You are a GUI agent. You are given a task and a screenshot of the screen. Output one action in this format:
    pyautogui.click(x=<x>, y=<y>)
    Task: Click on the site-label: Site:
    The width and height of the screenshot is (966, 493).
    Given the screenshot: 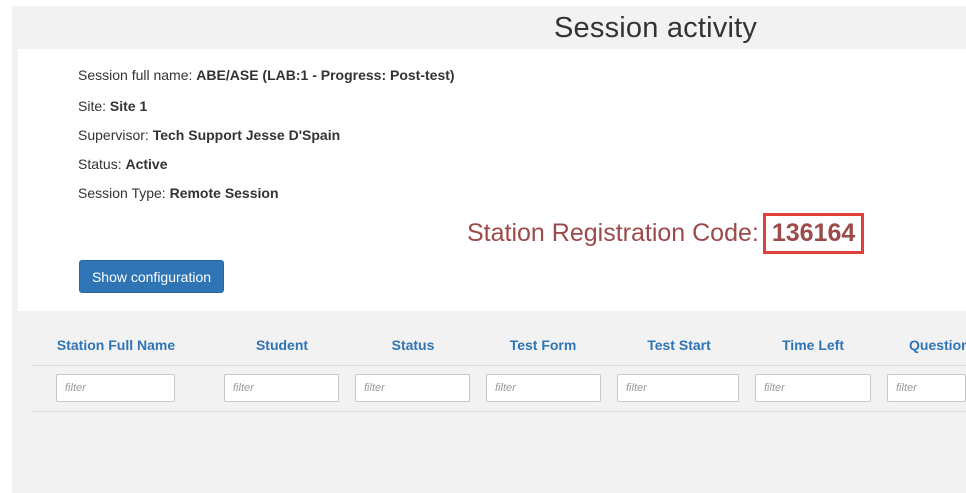 What is the action you would take?
    pyautogui.click(x=92, y=106)
    